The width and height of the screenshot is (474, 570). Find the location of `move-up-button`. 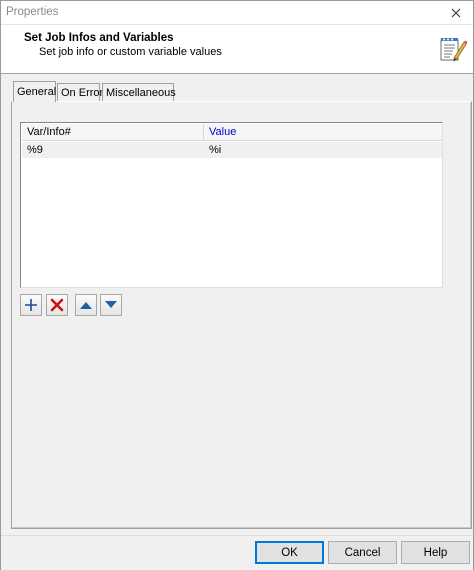

move-up-button is located at coordinates (86, 305).